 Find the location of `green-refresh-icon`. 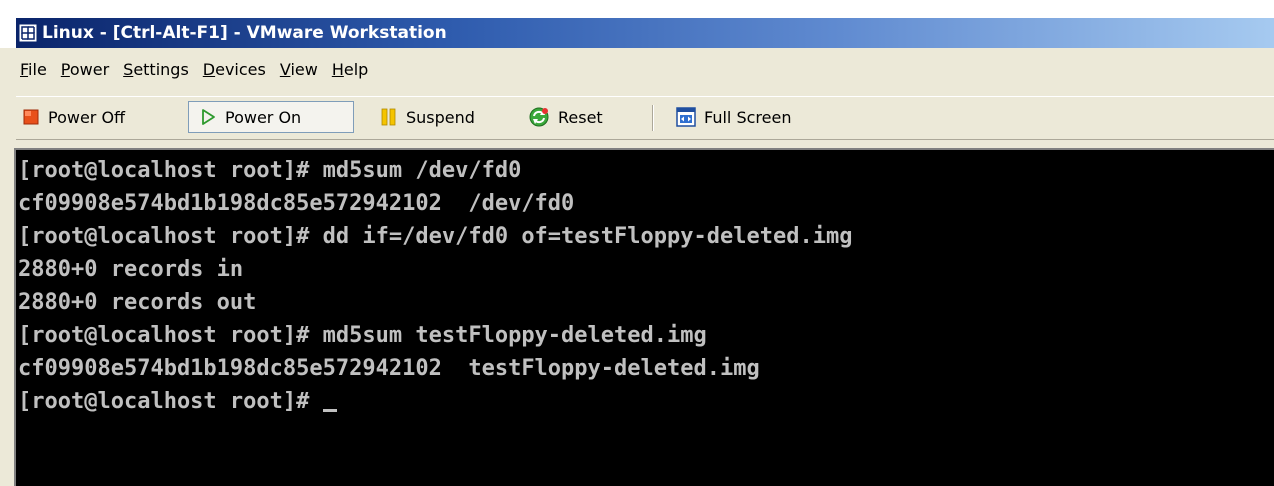

green-refresh-icon is located at coordinates (539, 117).